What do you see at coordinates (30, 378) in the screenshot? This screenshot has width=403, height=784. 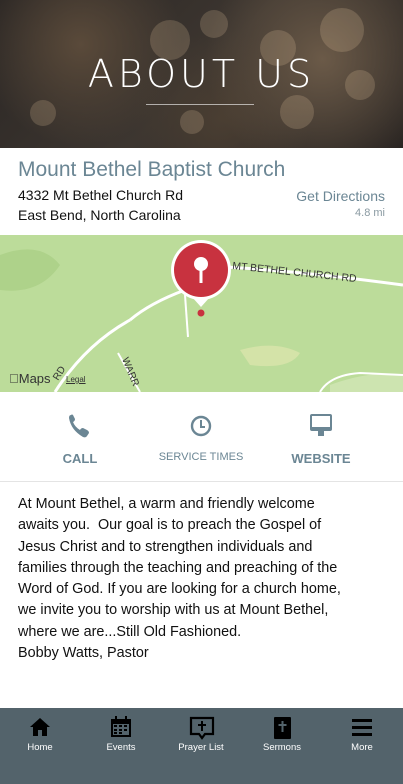 I see `apple-maps-logo: Maps` at bounding box center [30, 378].